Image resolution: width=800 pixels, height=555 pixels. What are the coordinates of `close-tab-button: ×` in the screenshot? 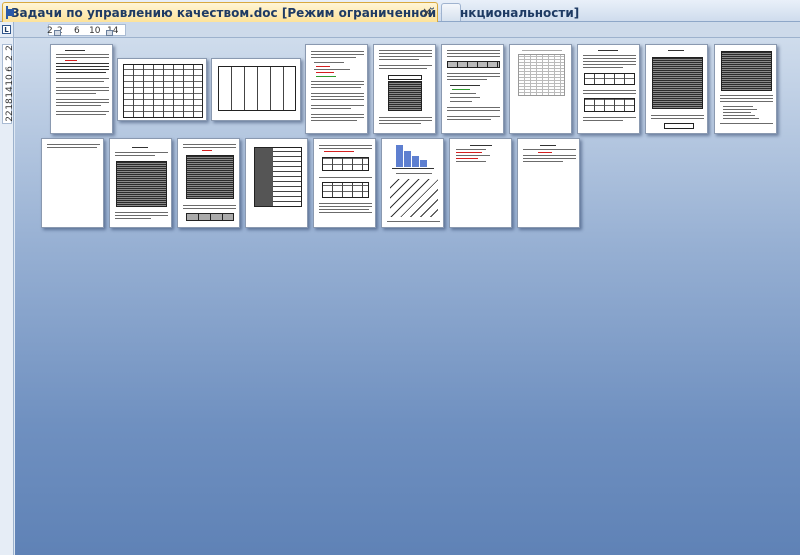 It's located at (427, 12).